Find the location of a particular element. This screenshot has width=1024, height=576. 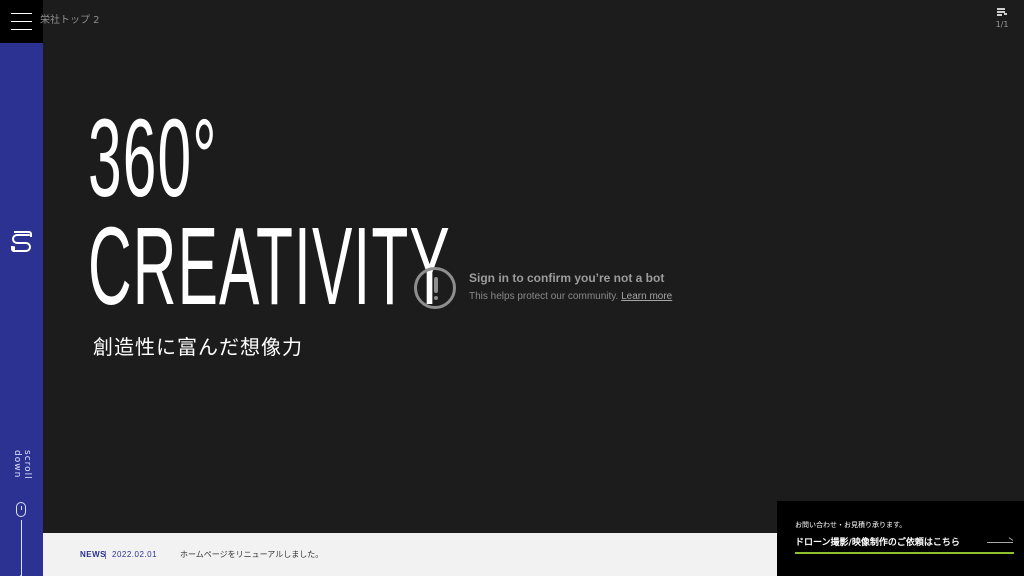

contact-small-text: お問い合わせ・お見積り承ります。 is located at coordinates (851, 525).